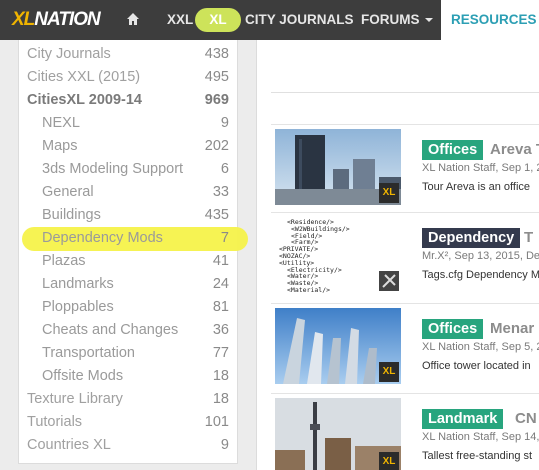 The height and width of the screenshot is (470, 539). I want to click on nav-xxl: XXL, so click(180, 20).